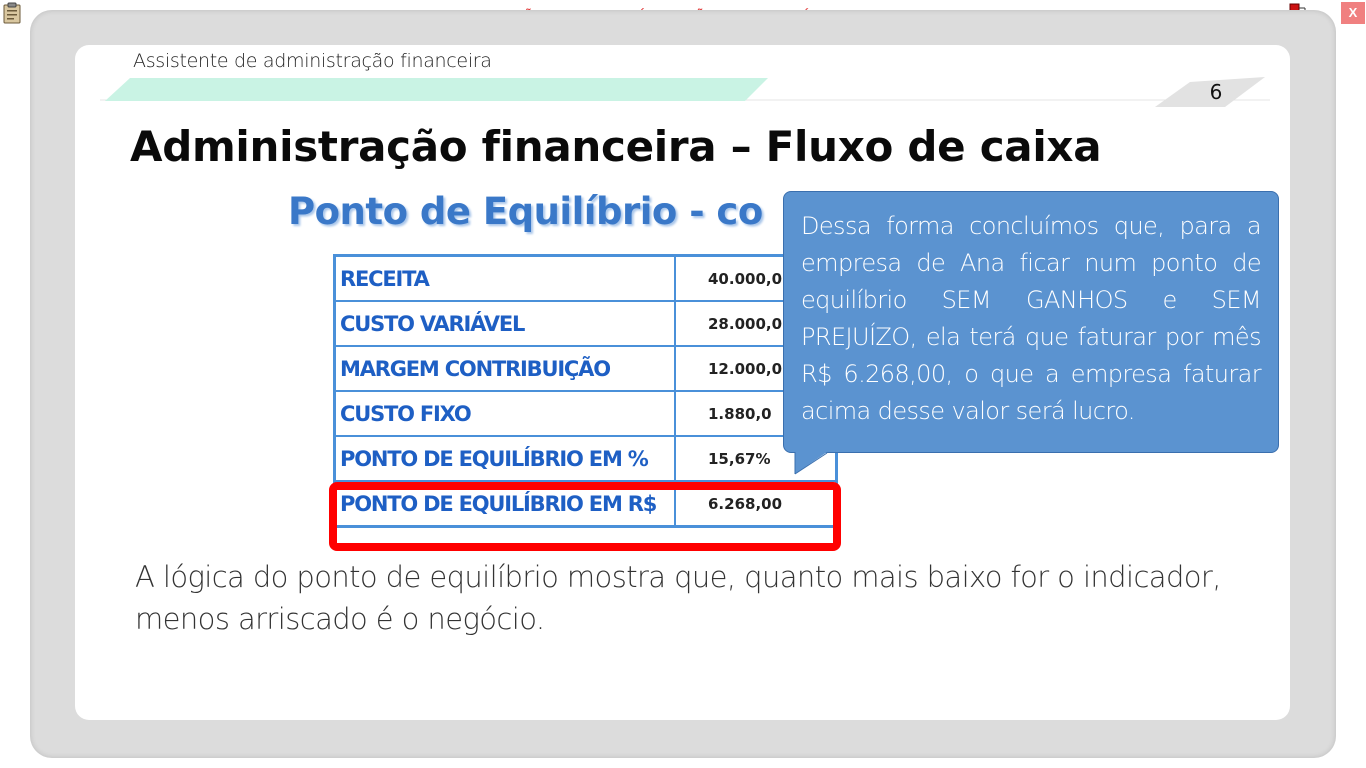 The image size is (1366, 768). What do you see at coordinates (1216, 92) in the screenshot?
I see `page-number: 6` at bounding box center [1216, 92].